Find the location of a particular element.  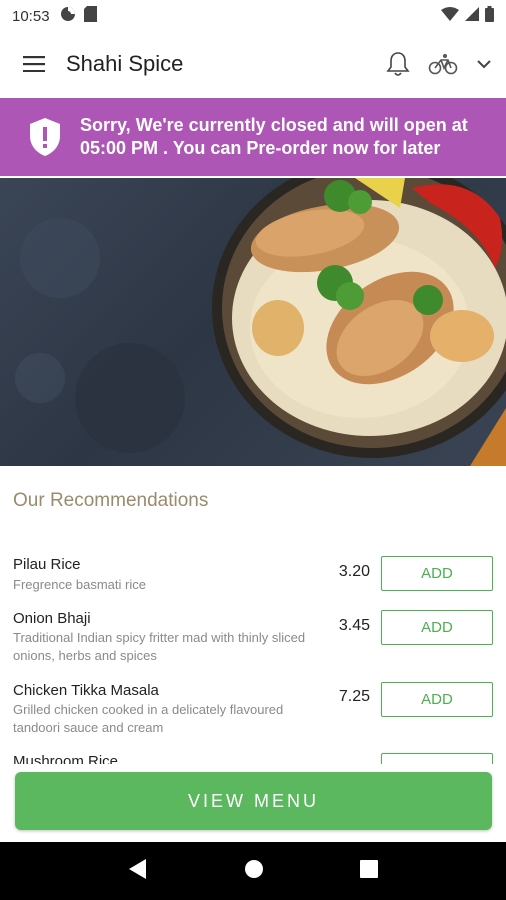

cycling-icon is located at coordinates (443, 64).